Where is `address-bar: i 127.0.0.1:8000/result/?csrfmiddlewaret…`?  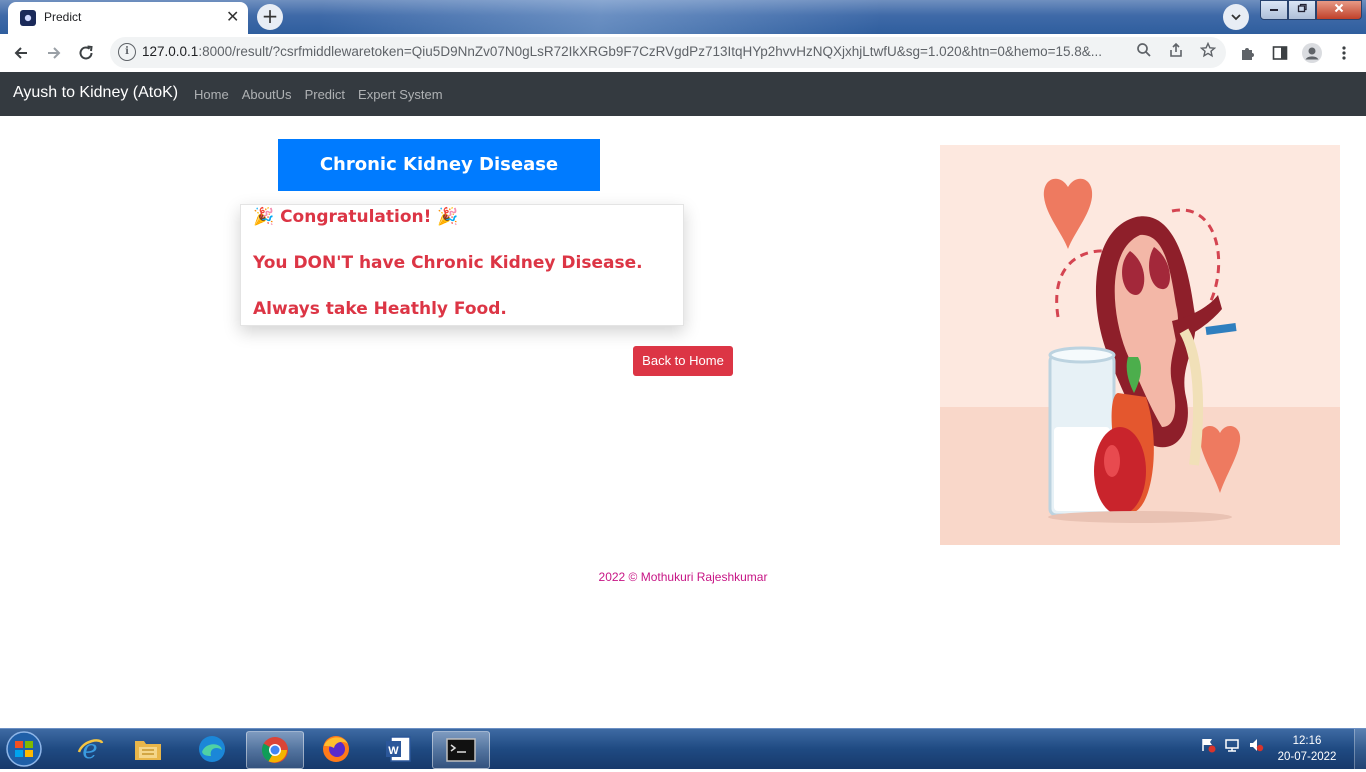 address-bar: i 127.0.0.1:8000/result/?csrfmiddlewaret… is located at coordinates (668, 52).